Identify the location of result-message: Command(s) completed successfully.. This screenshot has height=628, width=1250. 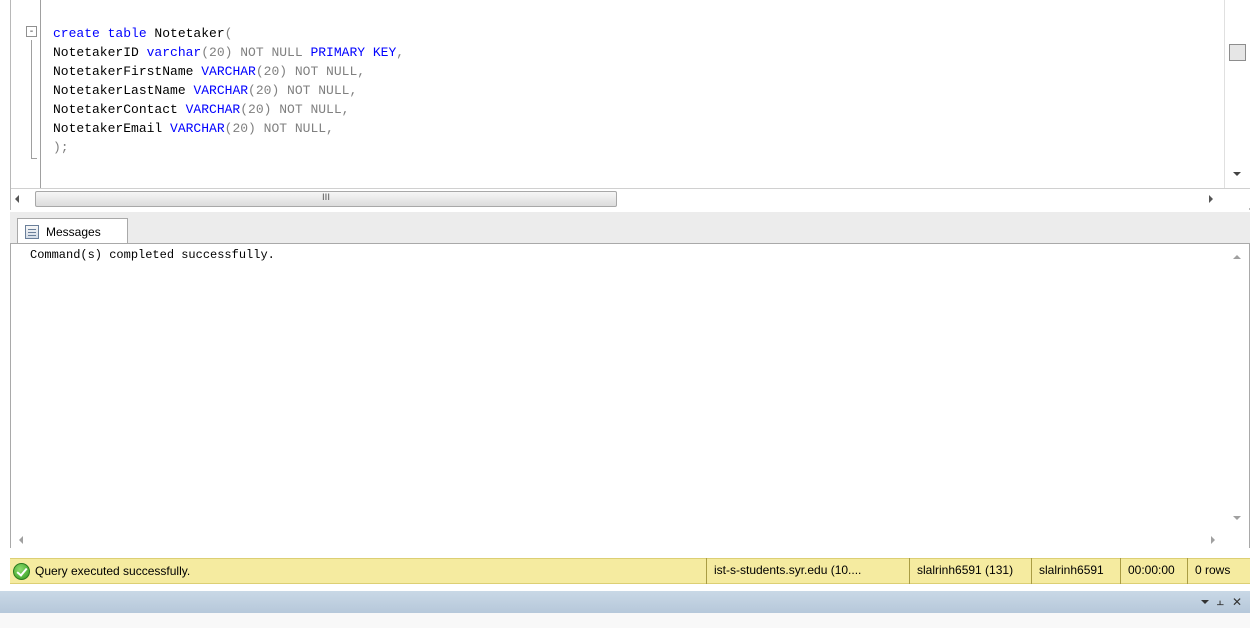
(152, 255).